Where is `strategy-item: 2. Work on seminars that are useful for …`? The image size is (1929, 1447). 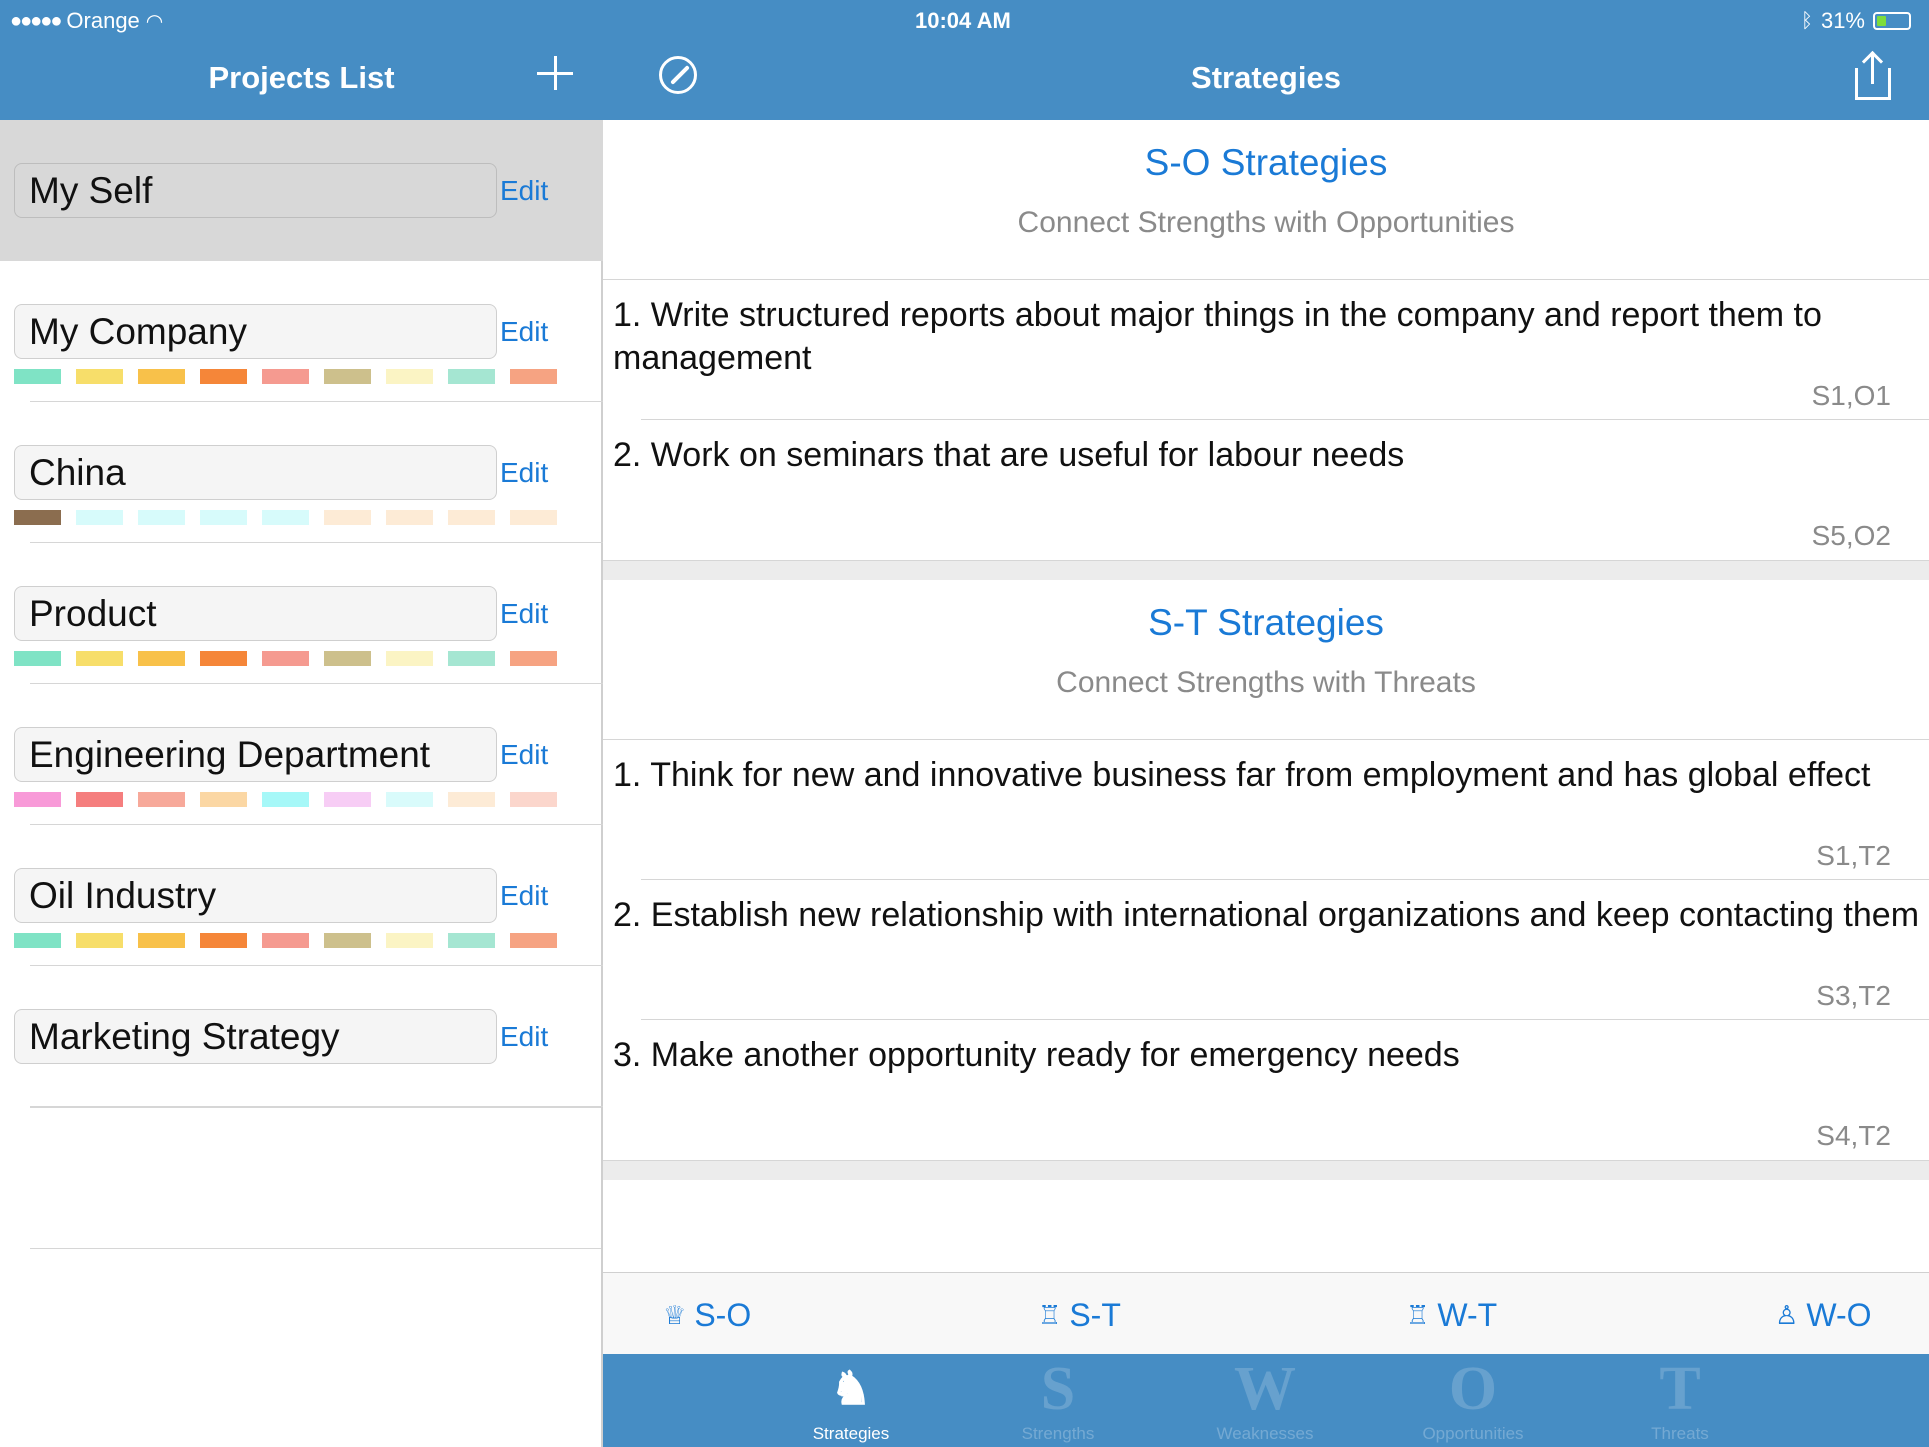 strategy-item: 2. Work on seminars that are useful for … is located at coordinates (1266, 490).